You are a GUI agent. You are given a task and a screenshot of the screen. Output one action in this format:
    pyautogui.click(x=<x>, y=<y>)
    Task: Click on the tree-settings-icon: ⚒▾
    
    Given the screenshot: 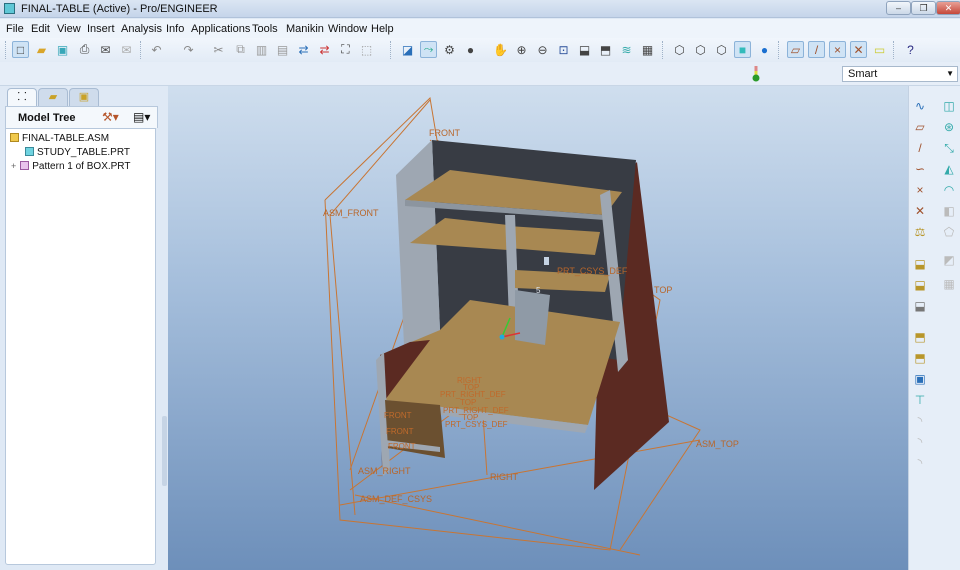 What is the action you would take?
    pyautogui.click(x=110, y=117)
    